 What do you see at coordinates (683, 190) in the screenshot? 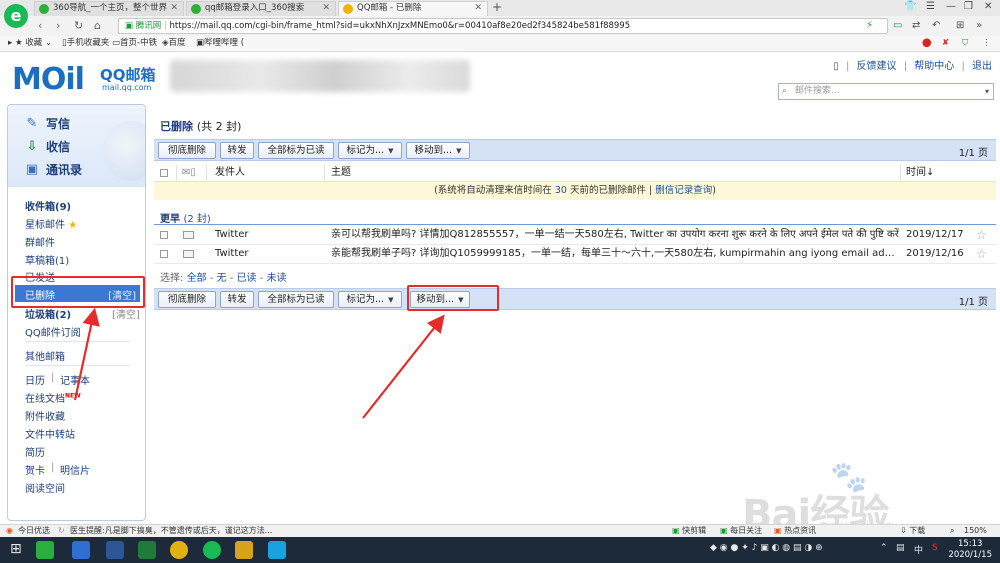
I see `deletion-log-link: 删信记录查询` at bounding box center [683, 190].